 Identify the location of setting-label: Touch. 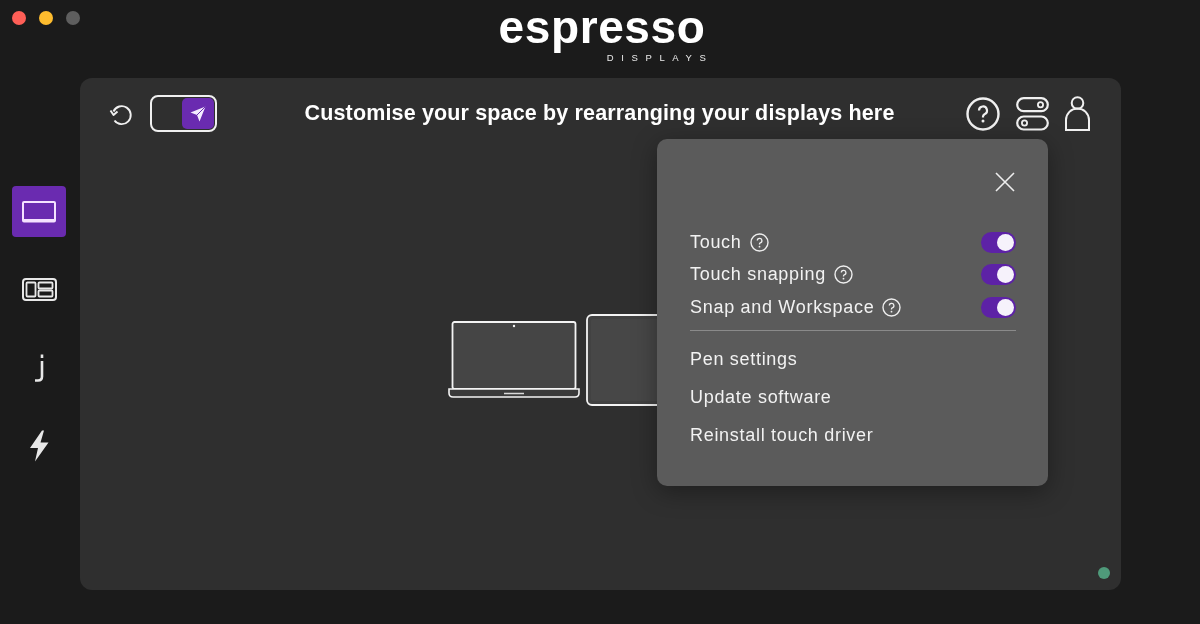
(716, 242).